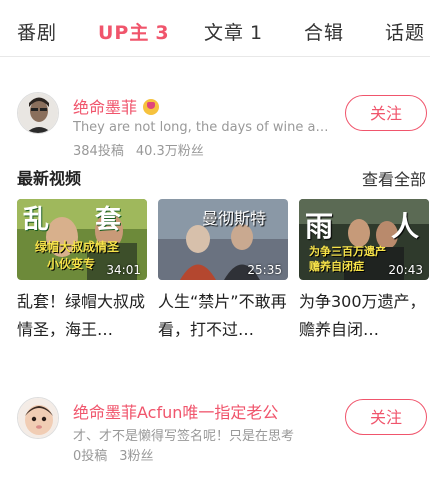 This screenshot has width=430, height=490. I want to click on tab-collection: 合辑, so click(324, 31).